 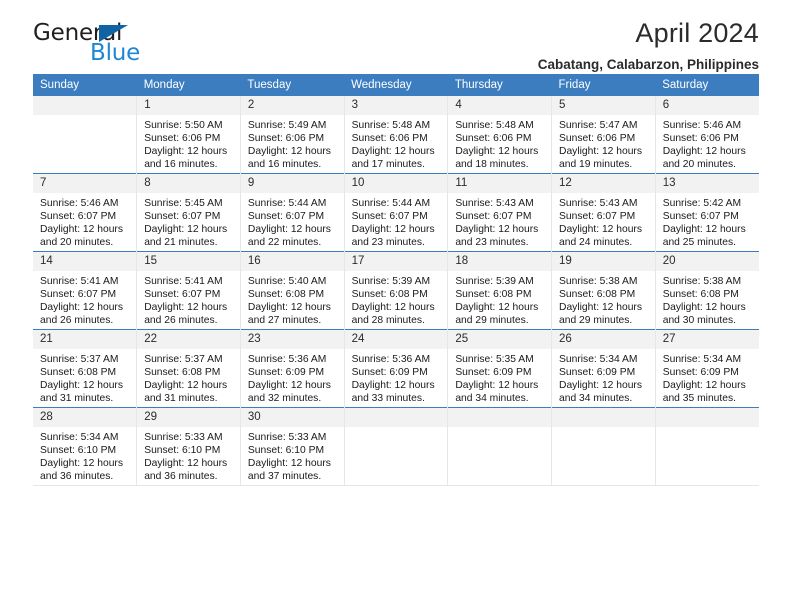 What do you see at coordinates (188, 183) in the screenshot?
I see `day-number: 8` at bounding box center [188, 183].